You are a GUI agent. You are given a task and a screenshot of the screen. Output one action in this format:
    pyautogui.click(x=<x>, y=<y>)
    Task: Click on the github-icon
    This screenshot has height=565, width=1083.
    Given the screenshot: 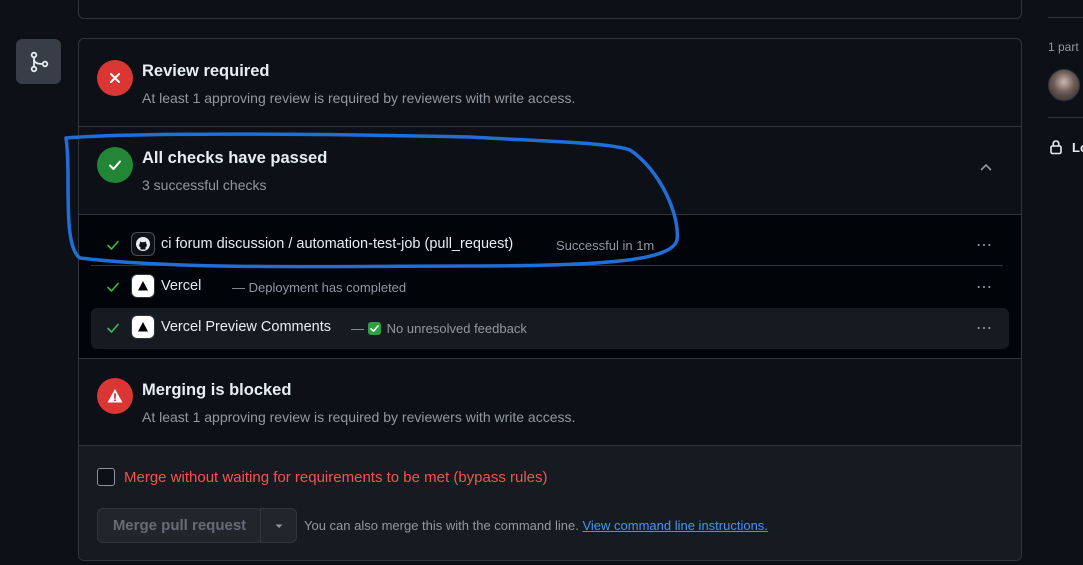 What is the action you would take?
    pyautogui.click(x=143, y=244)
    